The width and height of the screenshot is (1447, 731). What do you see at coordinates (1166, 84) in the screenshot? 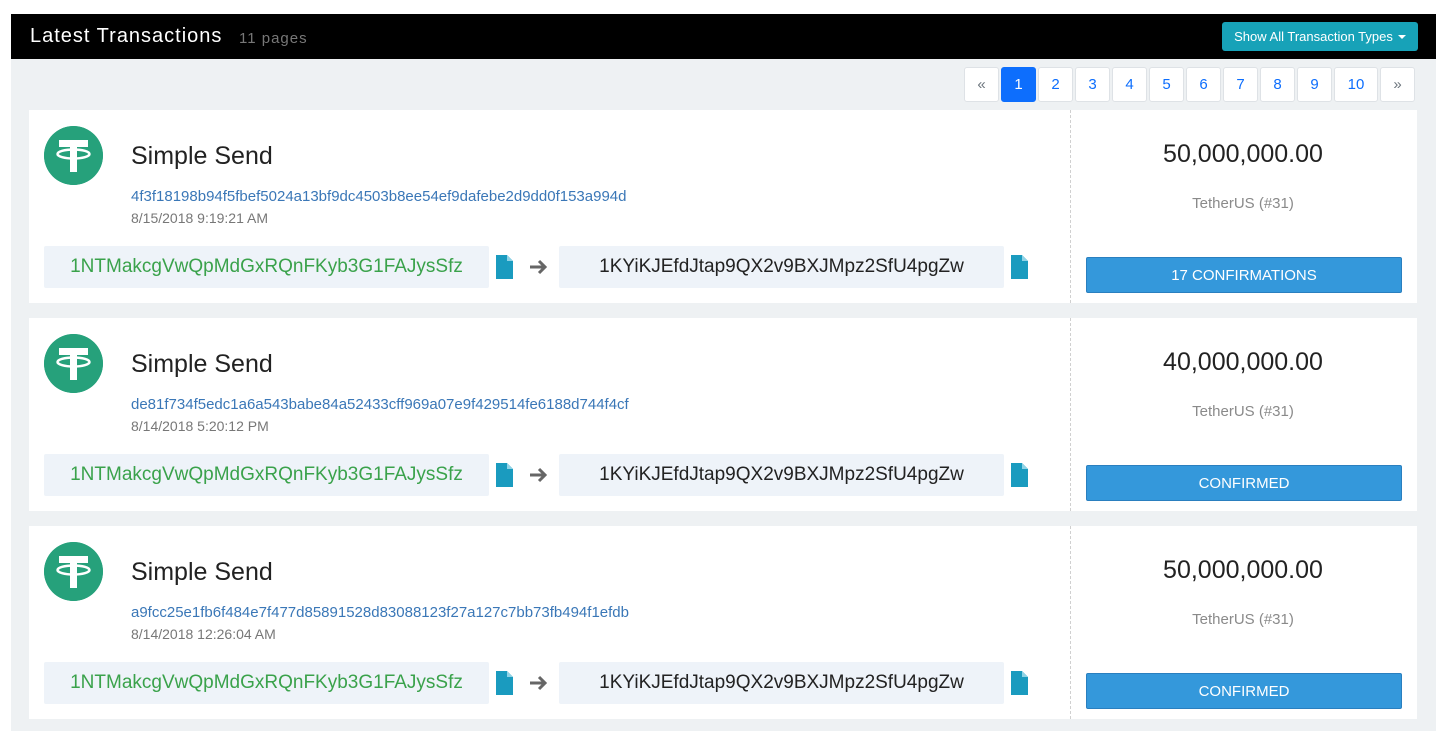
I see `page-5: 5` at bounding box center [1166, 84].